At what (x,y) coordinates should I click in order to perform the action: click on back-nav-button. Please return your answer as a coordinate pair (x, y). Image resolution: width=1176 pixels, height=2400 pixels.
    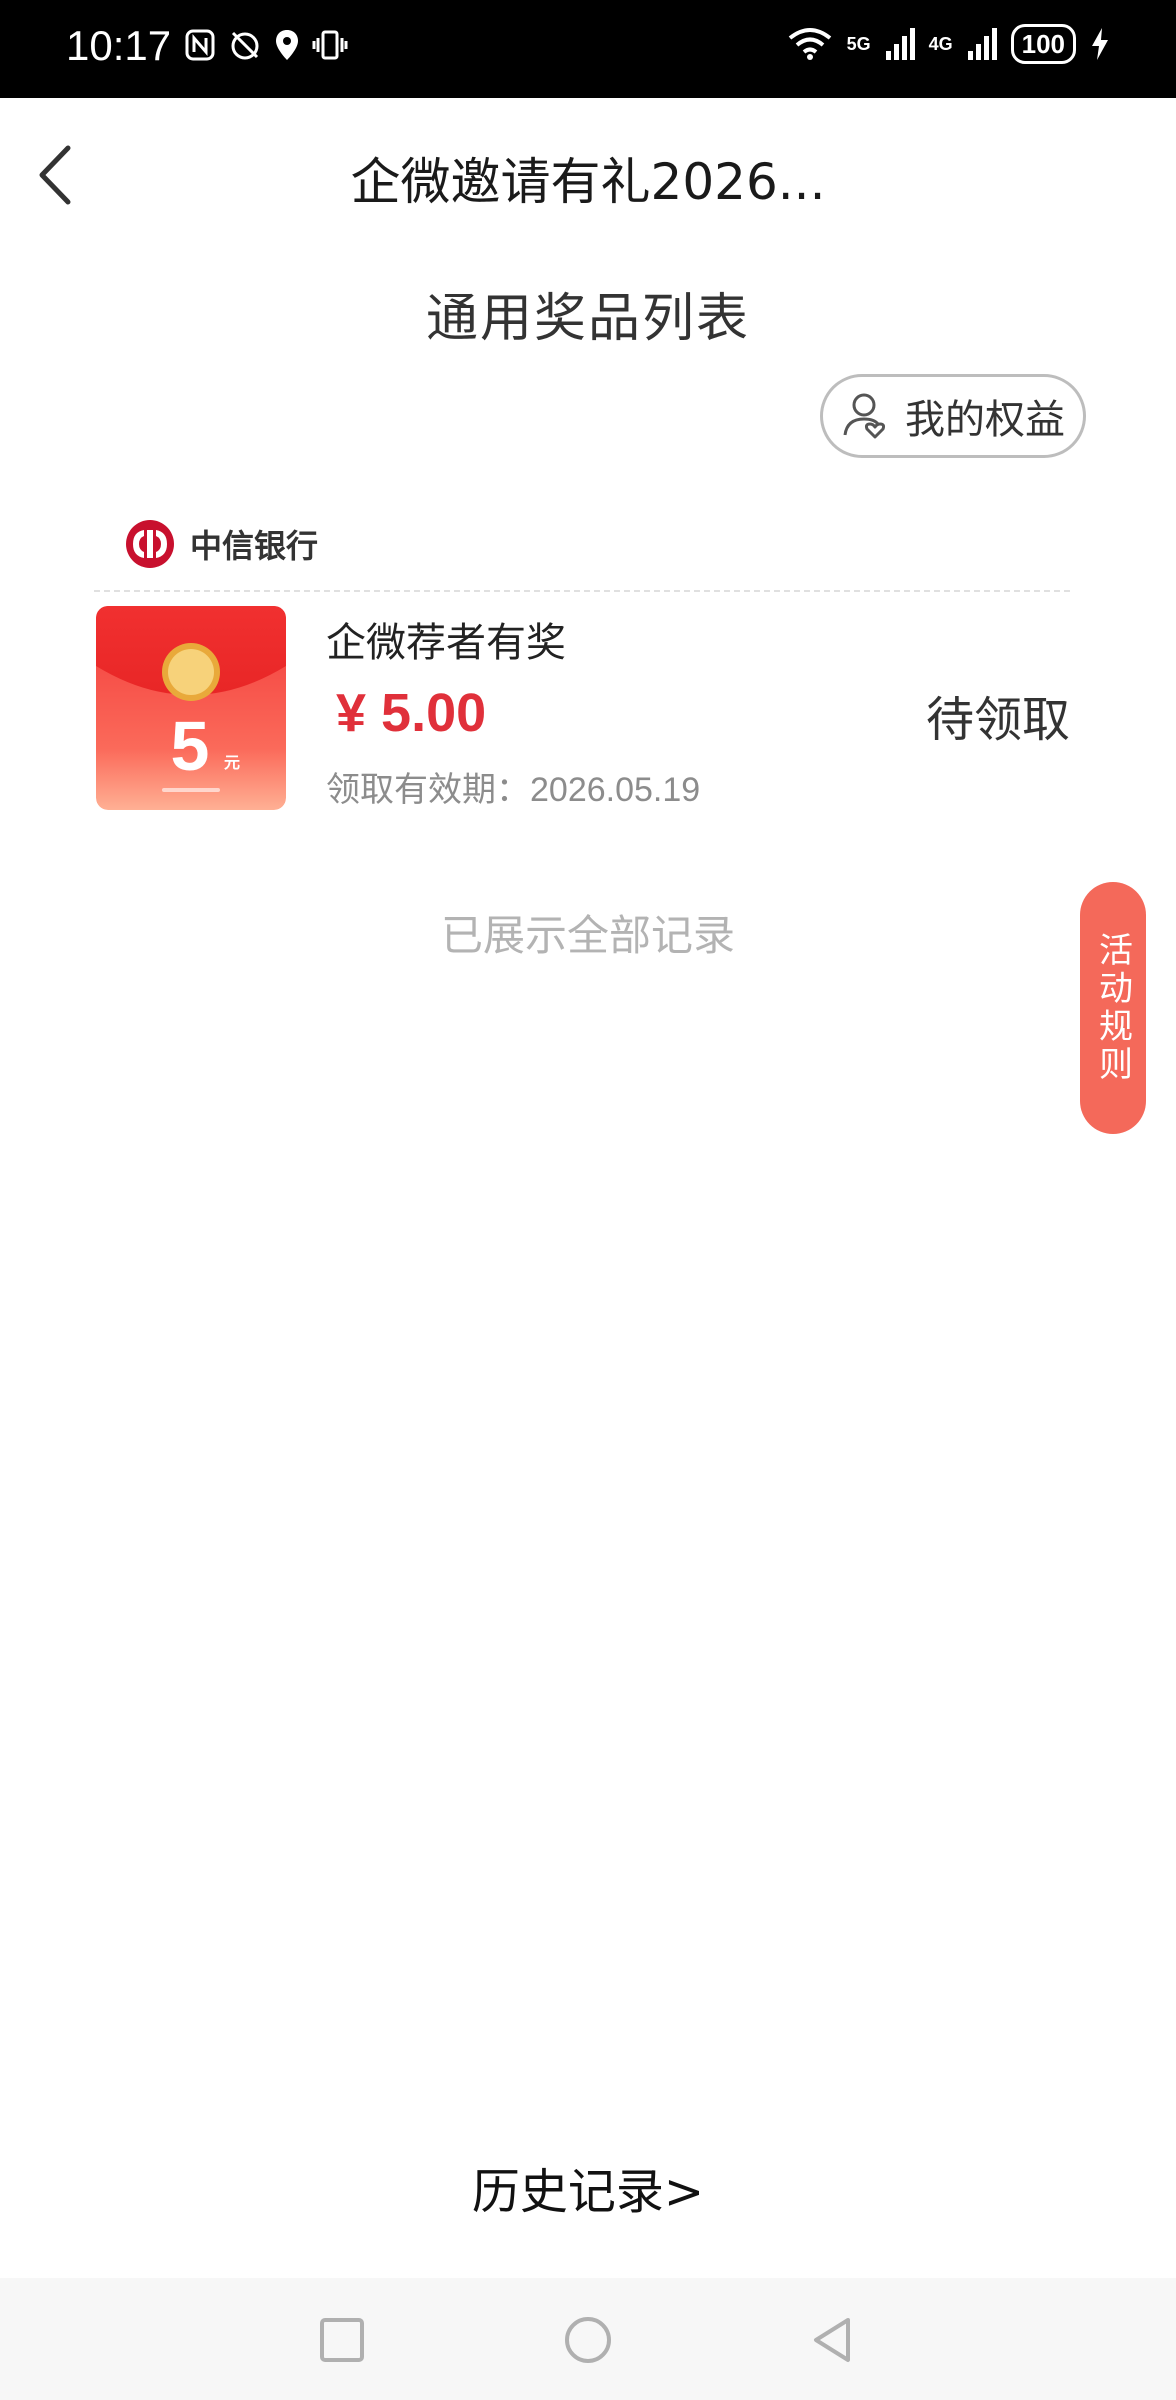
    Looking at the image, I should click on (832, 2340).